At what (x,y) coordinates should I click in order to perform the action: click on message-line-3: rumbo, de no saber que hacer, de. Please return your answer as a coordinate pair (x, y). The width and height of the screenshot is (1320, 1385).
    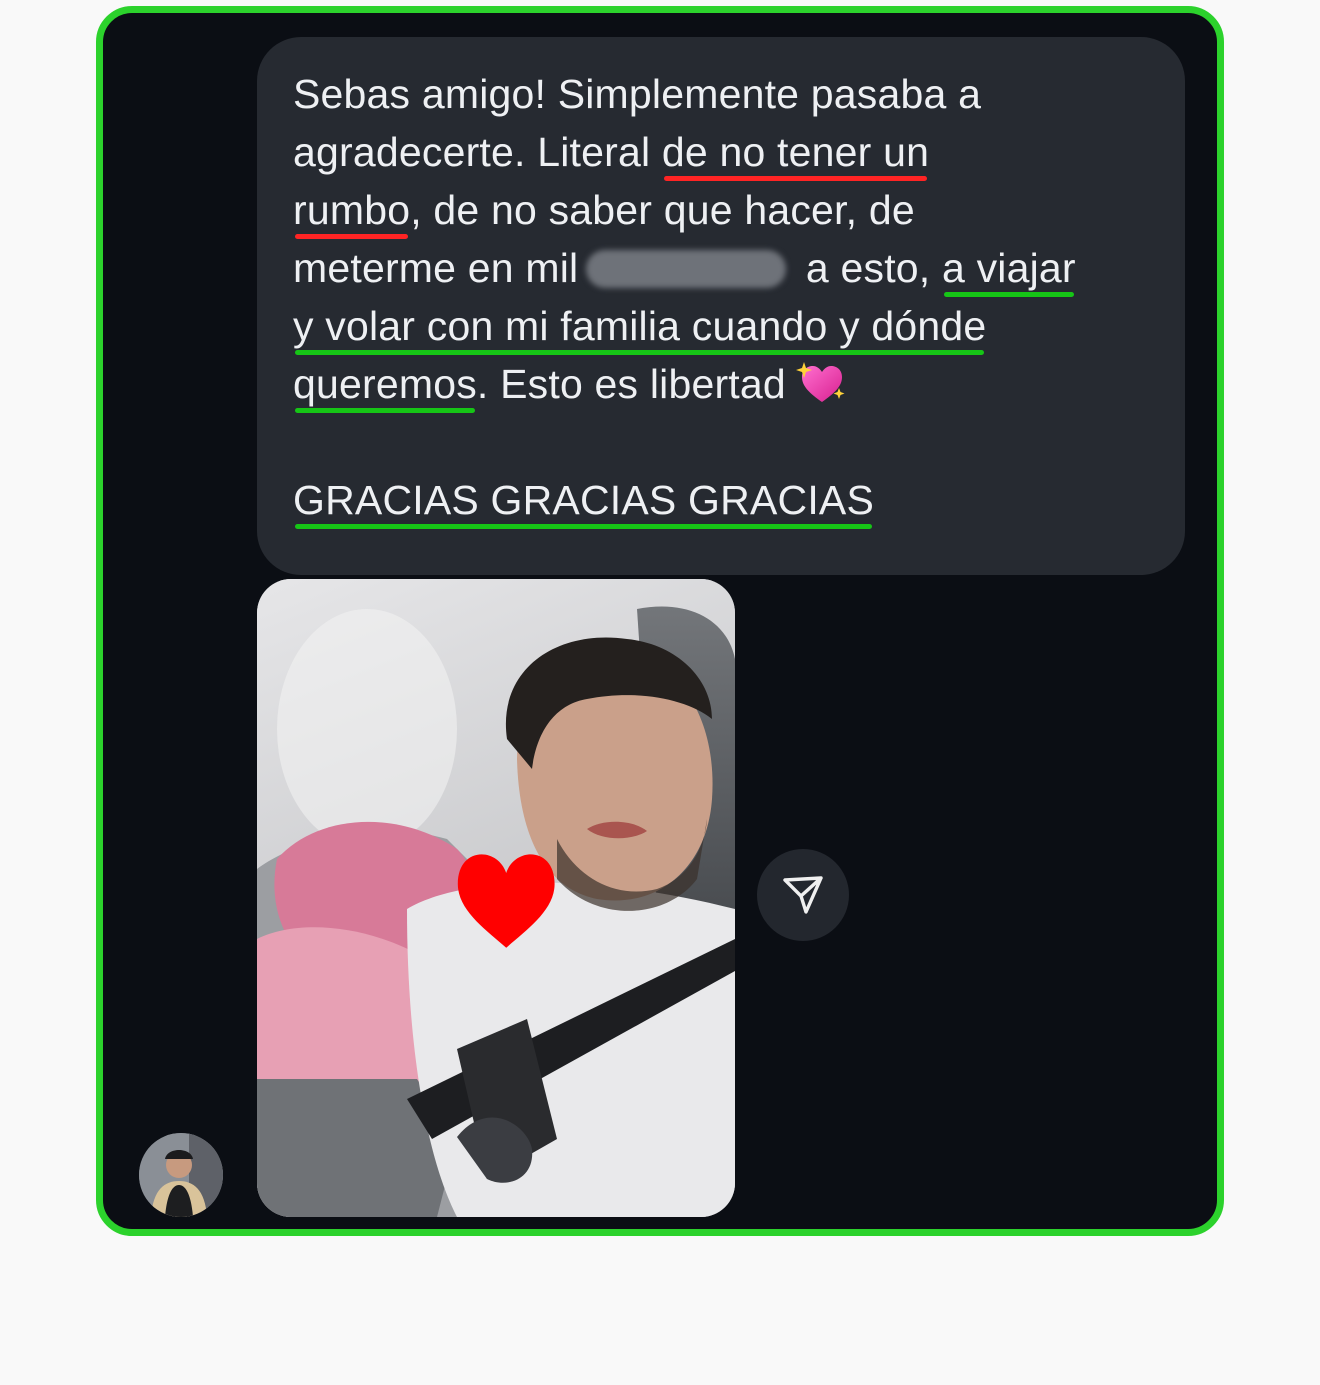
    Looking at the image, I should click on (733, 210).